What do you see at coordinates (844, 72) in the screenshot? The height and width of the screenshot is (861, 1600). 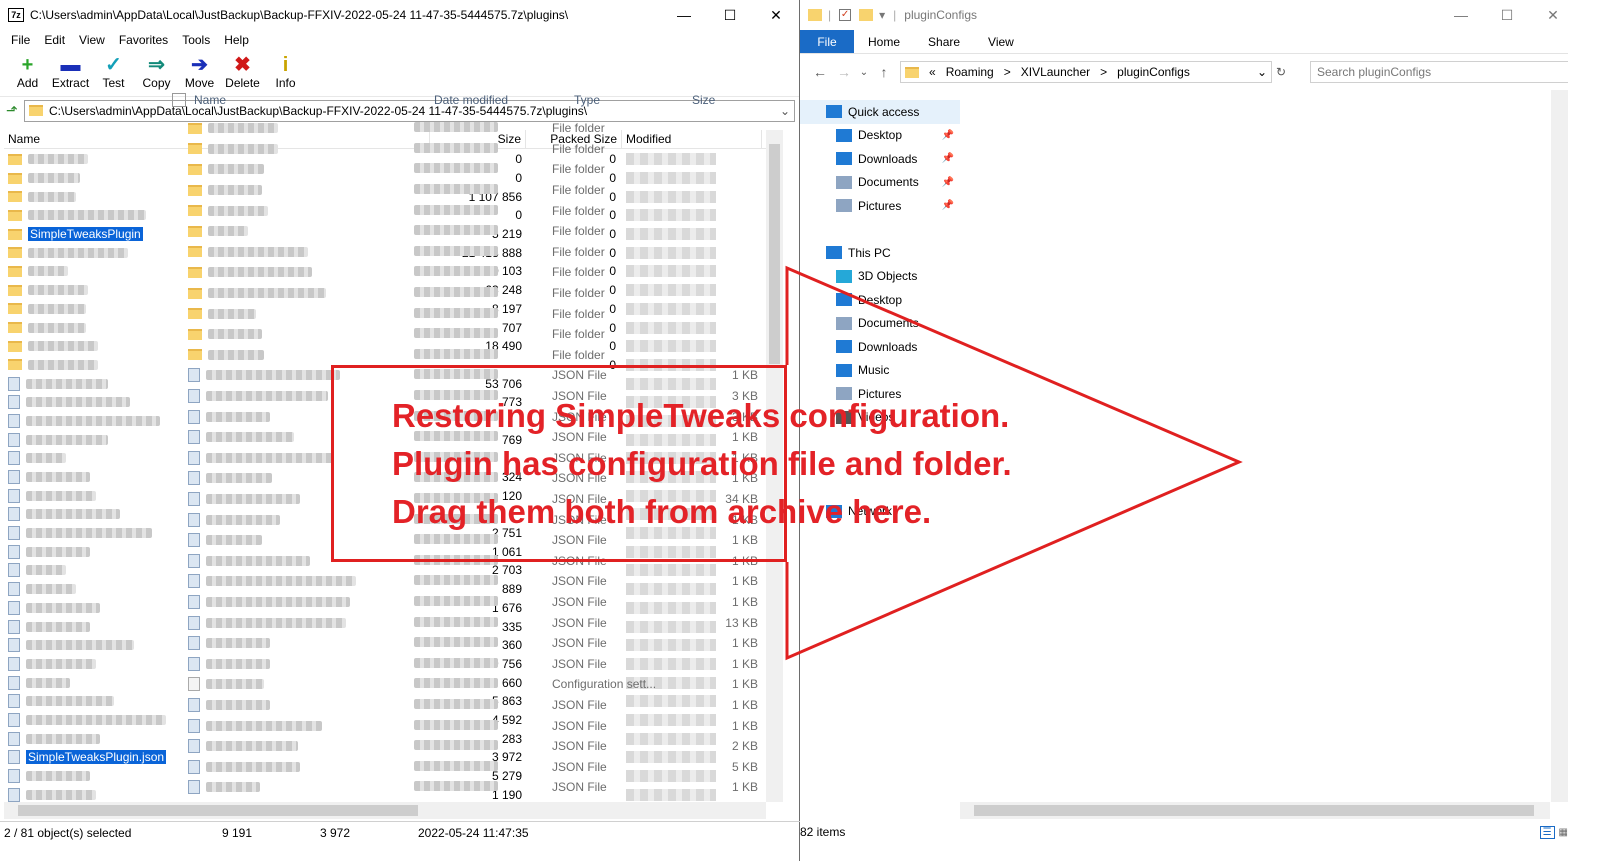 I see `forward-arrow-icon: →` at bounding box center [844, 72].